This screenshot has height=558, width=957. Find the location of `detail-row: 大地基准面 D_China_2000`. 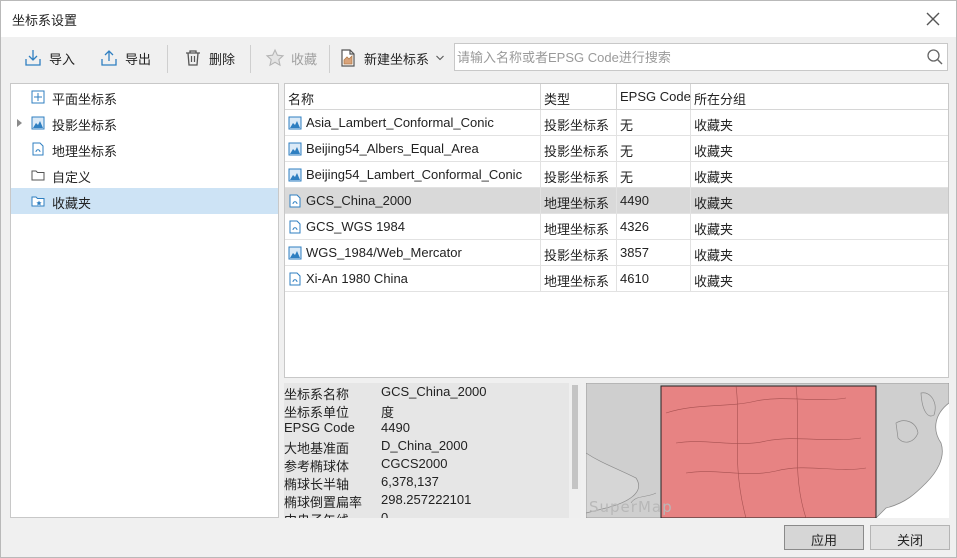

detail-row: 大地基准面 D_China_2000 is located at coordinates (426, 447).